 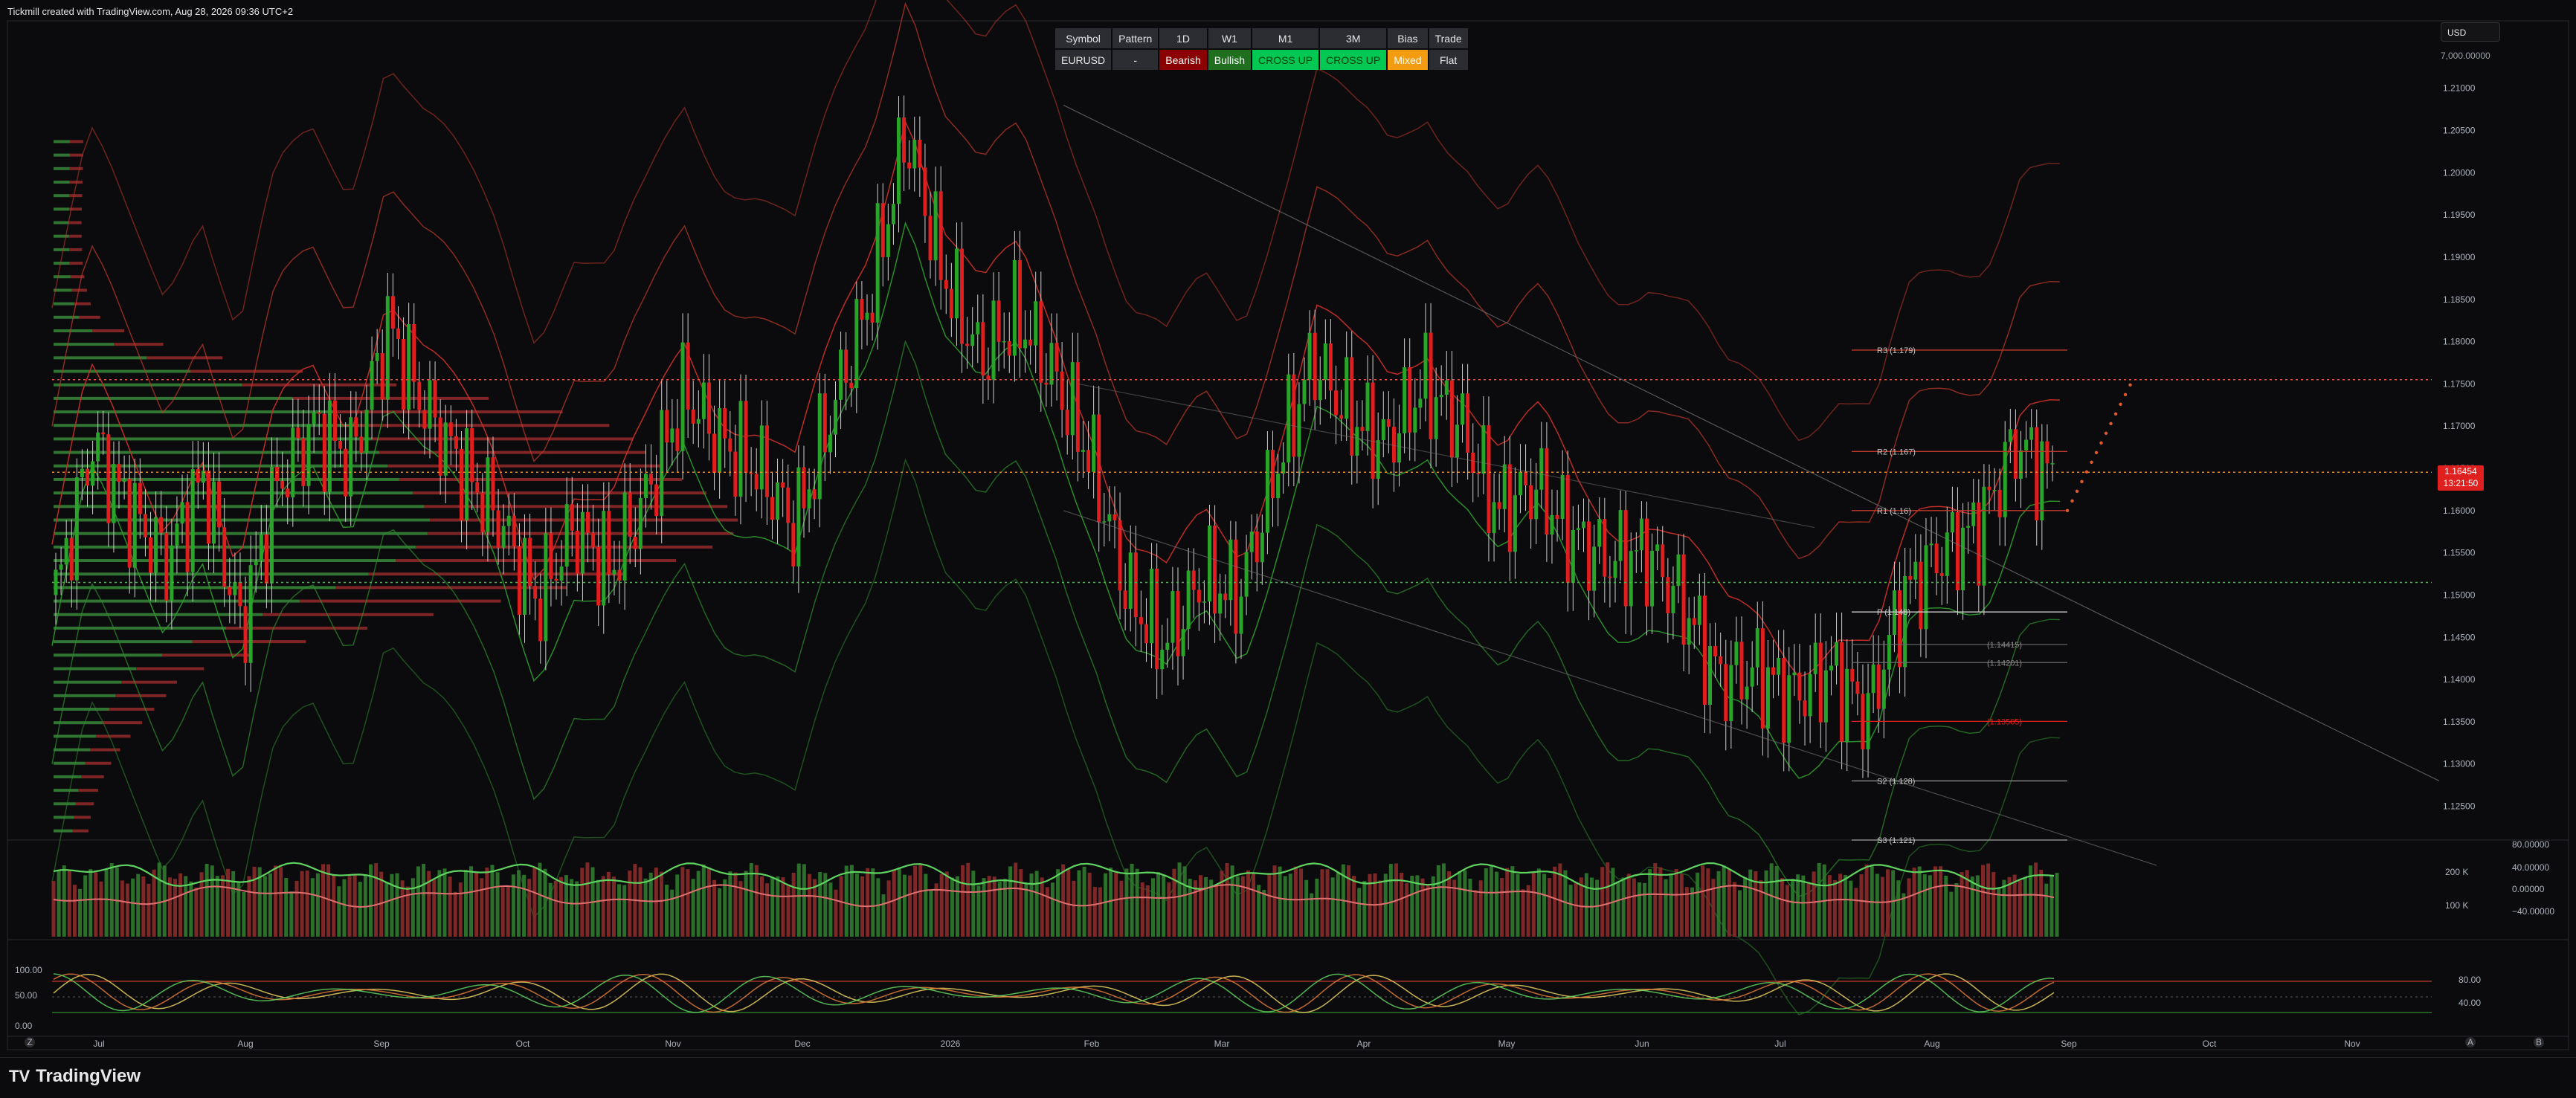 What do you see at coordinates (1092, 1044) in the screenshot?
I see `x-tick-label: Feb` at bounding box center [1092, 1044].